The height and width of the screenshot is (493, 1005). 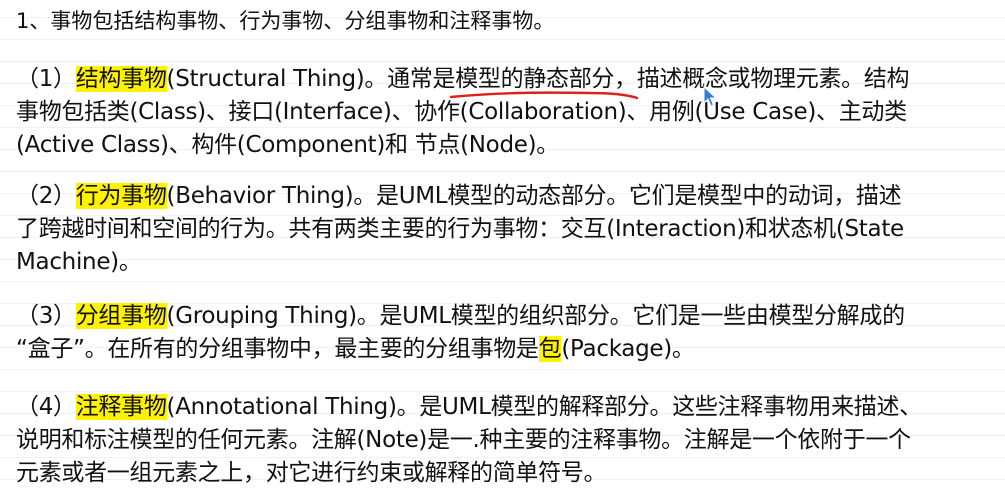 What do you see at coordinates (121, 316) in the screenshot?
I see `highlighted-term: 分组事物` at bounding box center [121, 316].